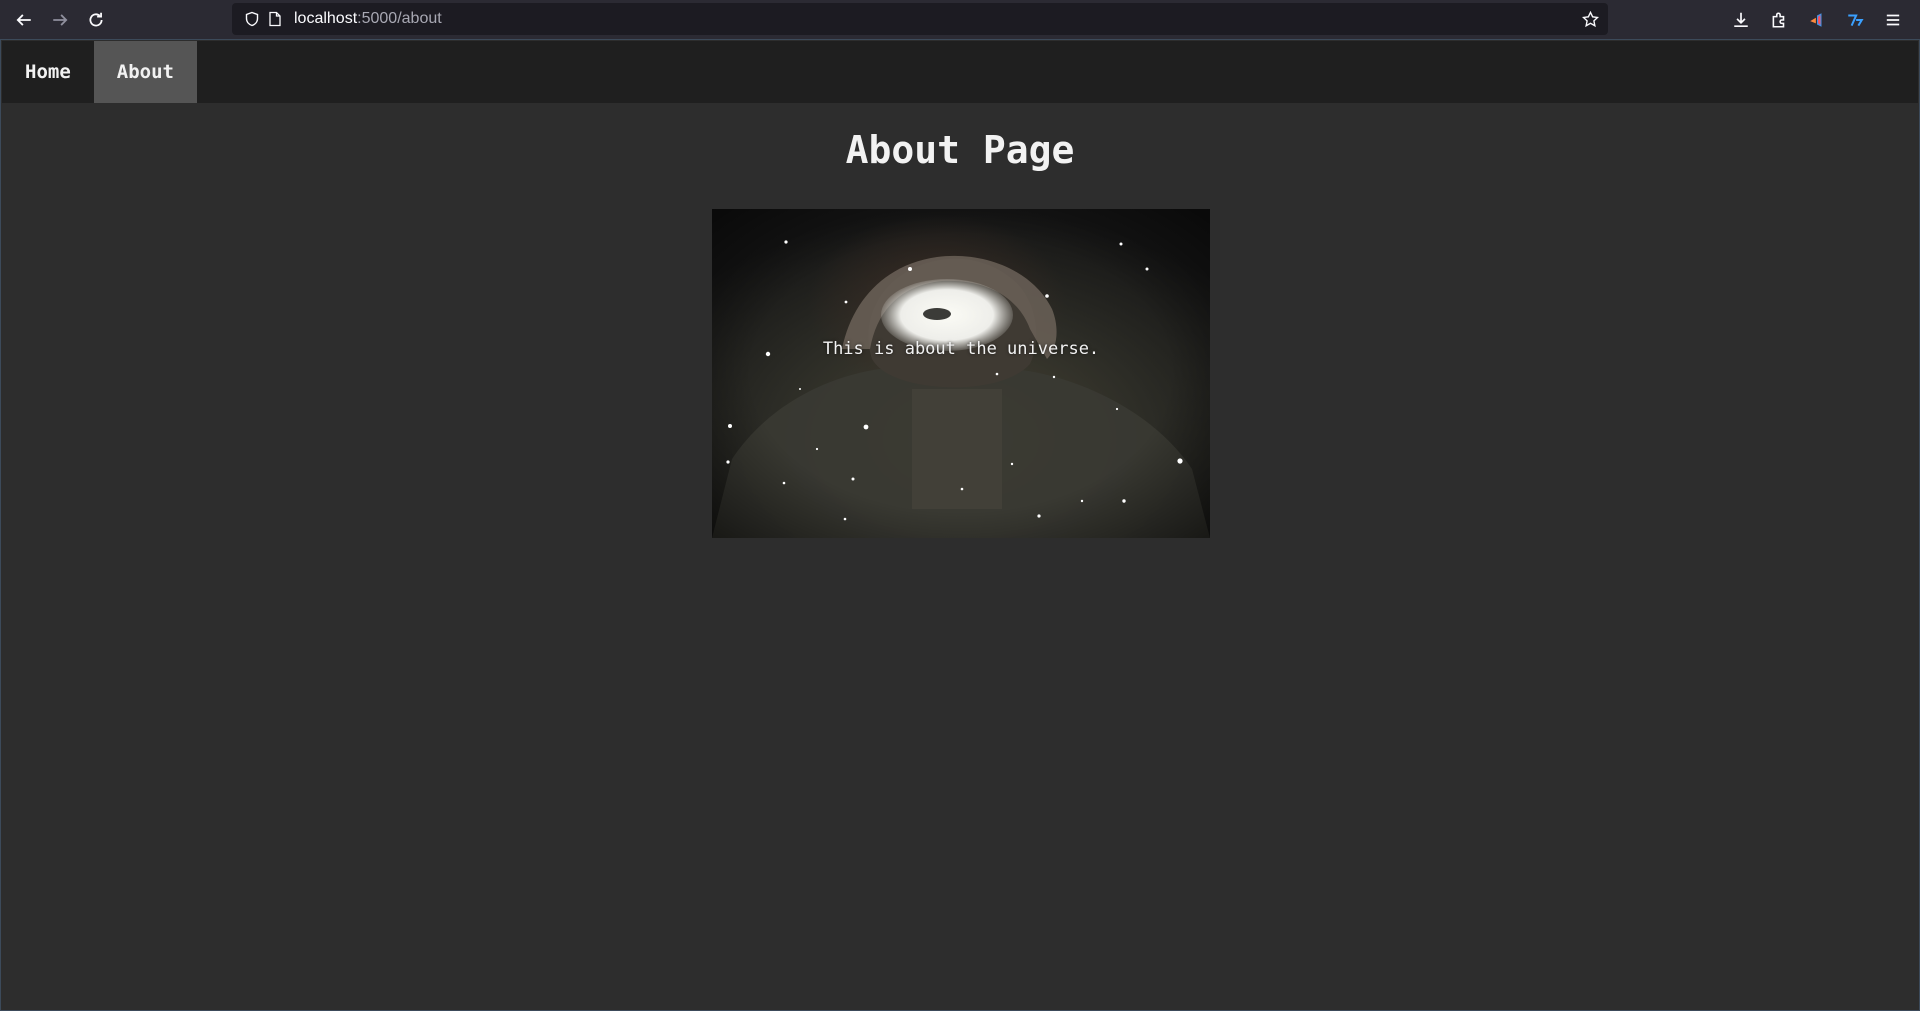 The image size is (1920, 1011). Describe the element at coordinates (1779, 20) in the screenshot. I see `extensions-icon` at that location.